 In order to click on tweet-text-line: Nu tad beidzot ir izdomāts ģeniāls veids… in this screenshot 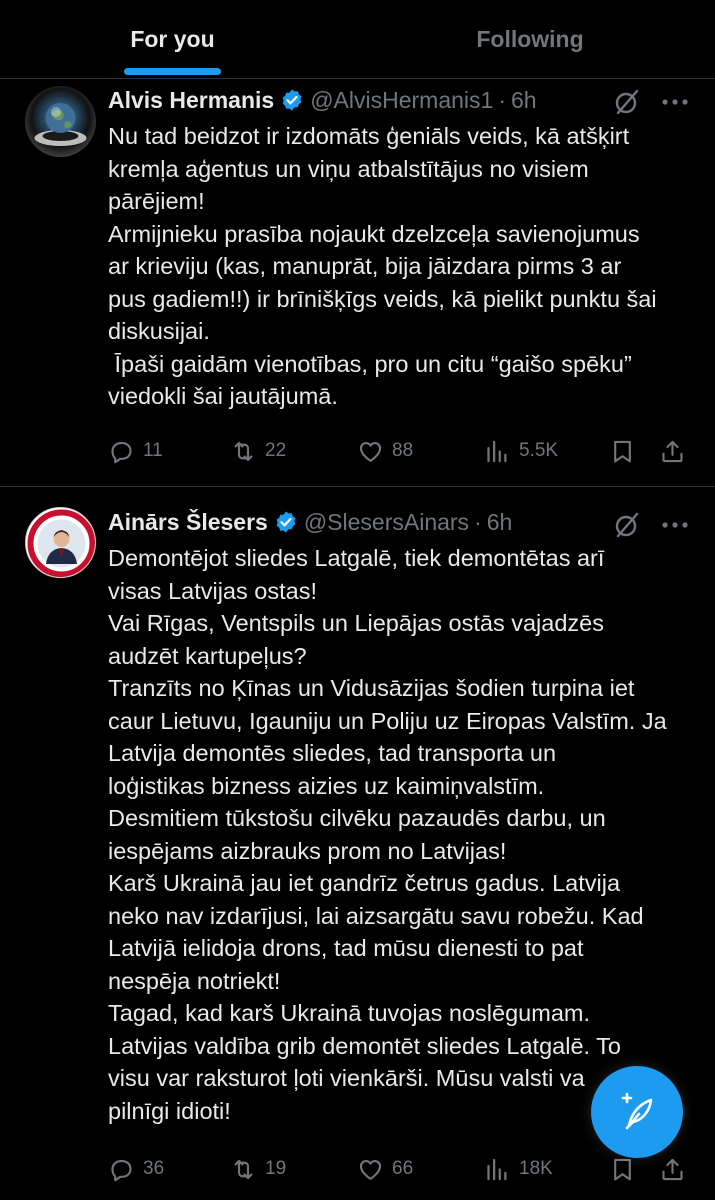, I will do `click(369, 136)`.